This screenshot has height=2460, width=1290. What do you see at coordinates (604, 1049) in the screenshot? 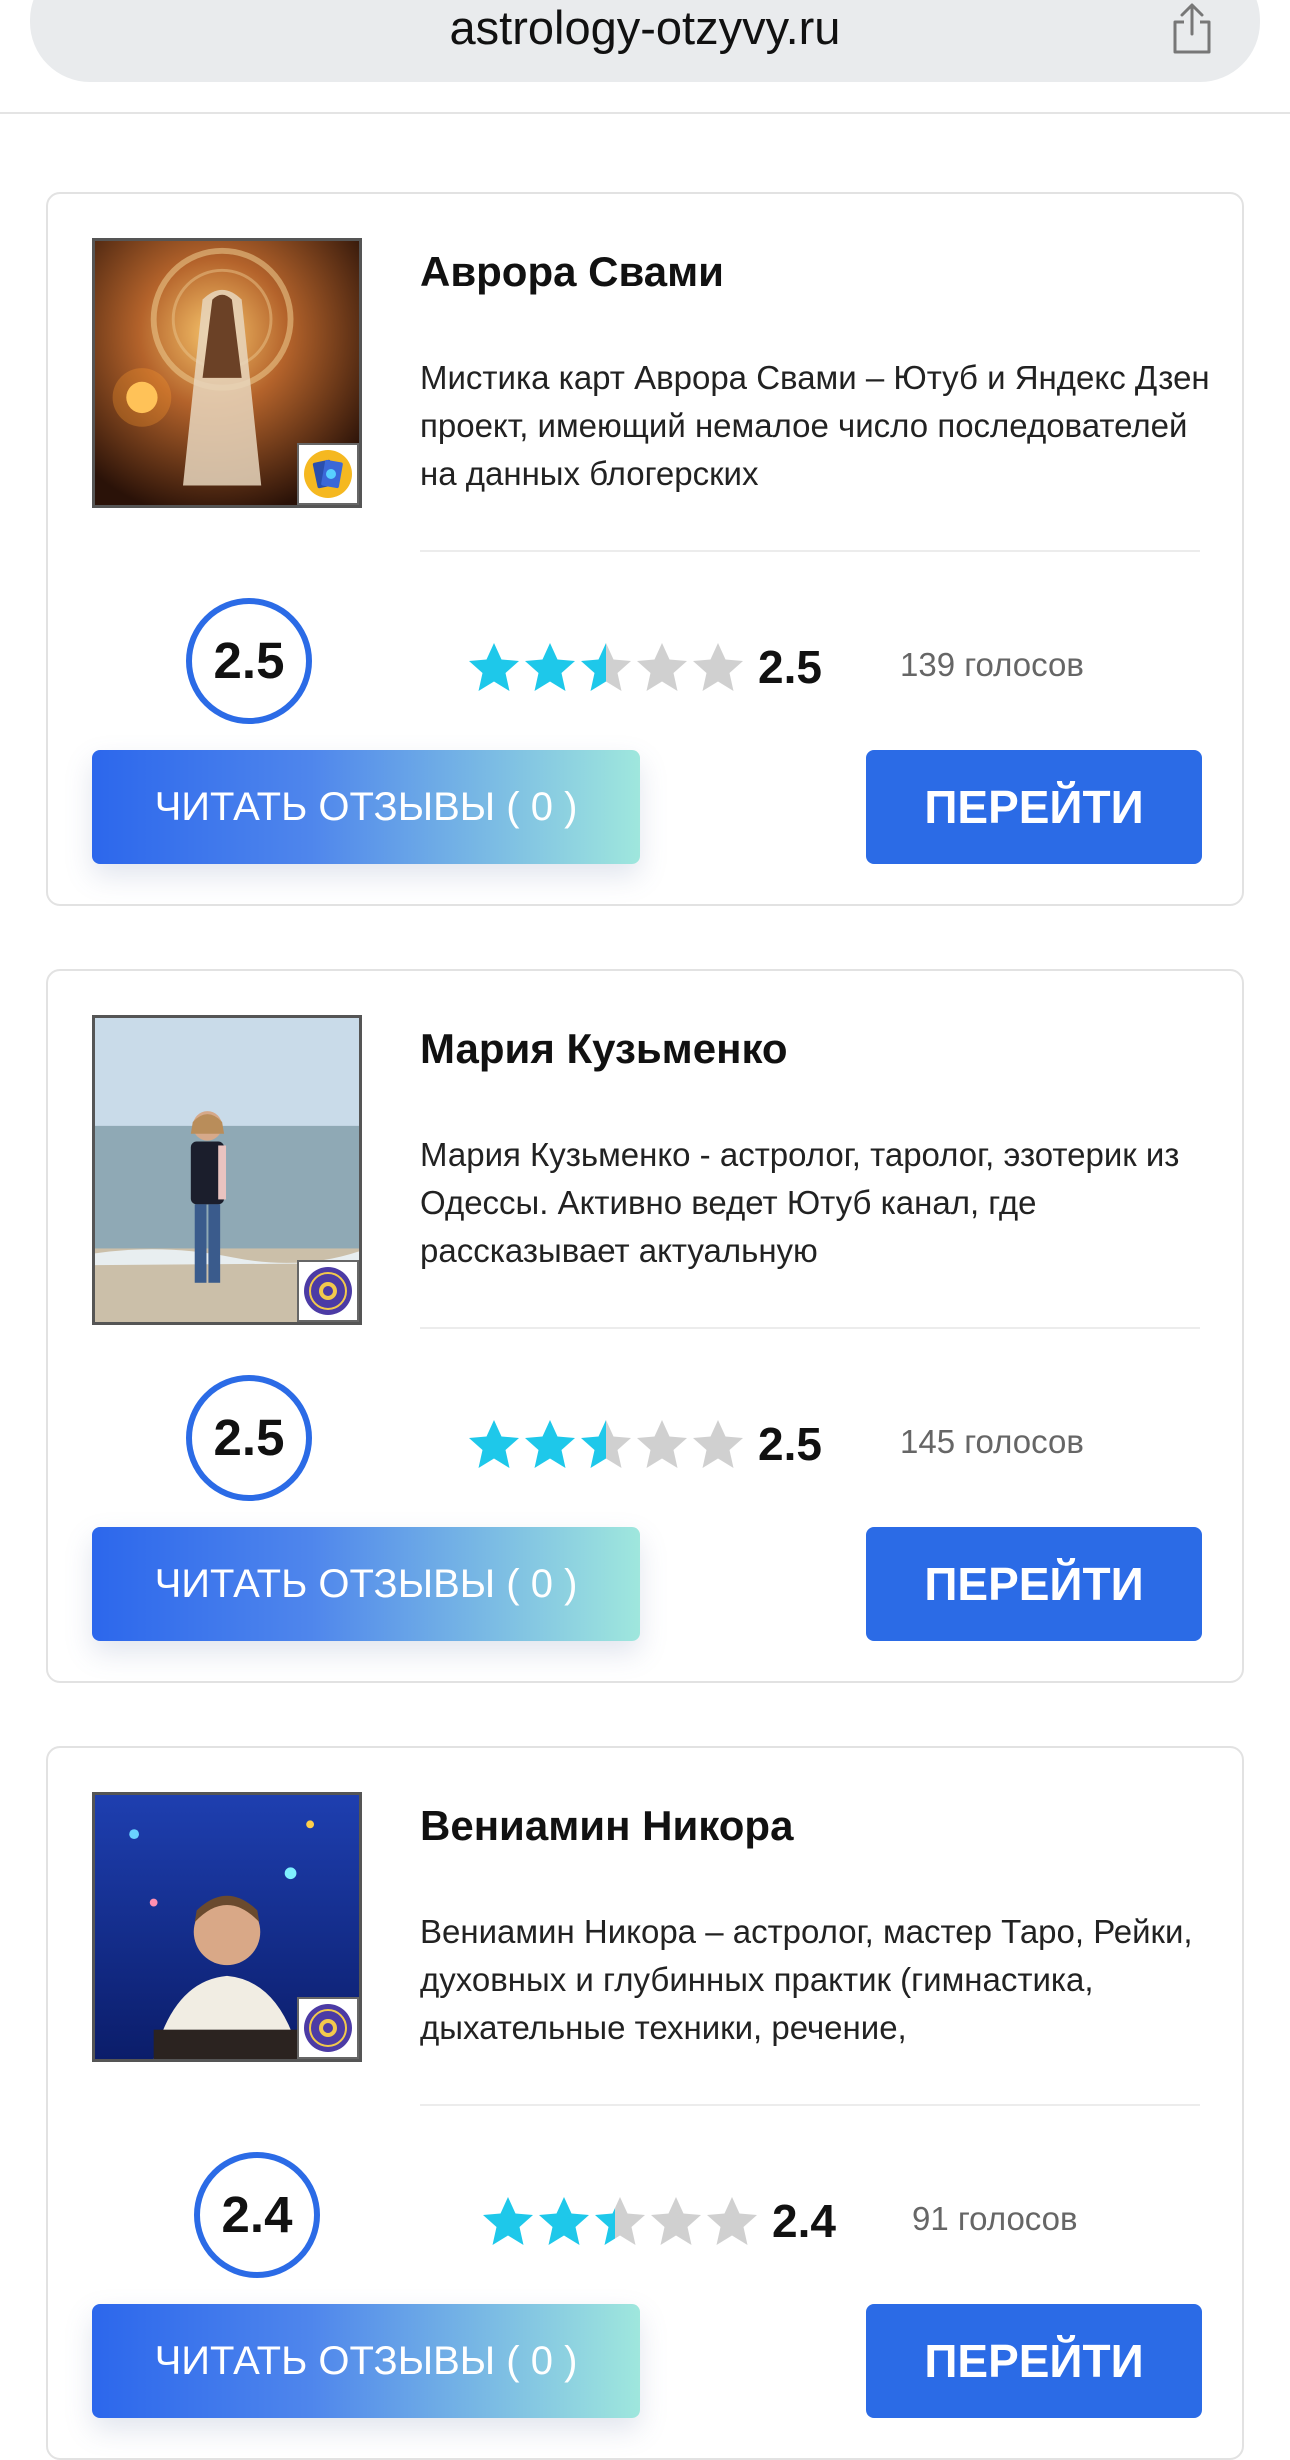
I see `astrologer-name: Мария Кузьменко` at bounding box center [604, 1049].